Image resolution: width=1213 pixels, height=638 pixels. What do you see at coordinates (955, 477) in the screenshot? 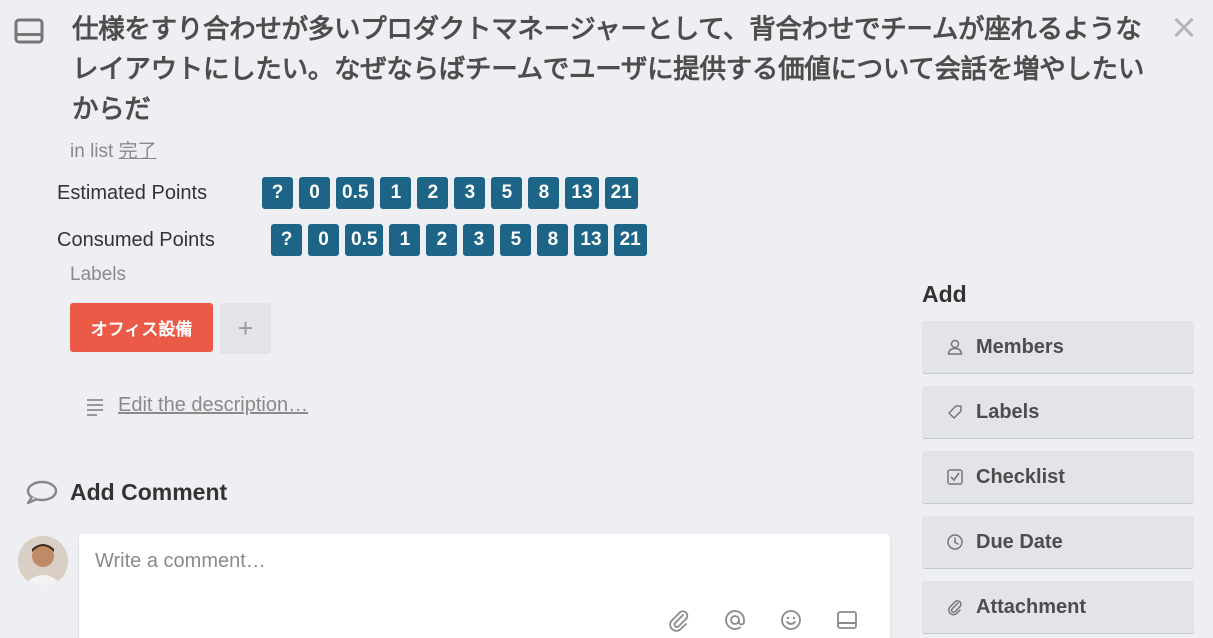
I see `checkbox-icon` at bounding box center [955, 477].